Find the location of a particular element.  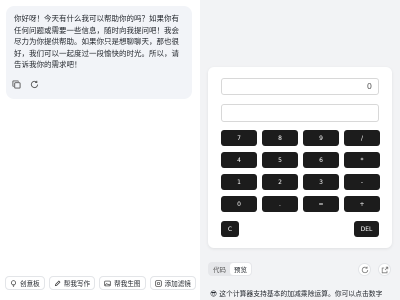

chip-label: 创意板 is located at coordinates (30, 284).